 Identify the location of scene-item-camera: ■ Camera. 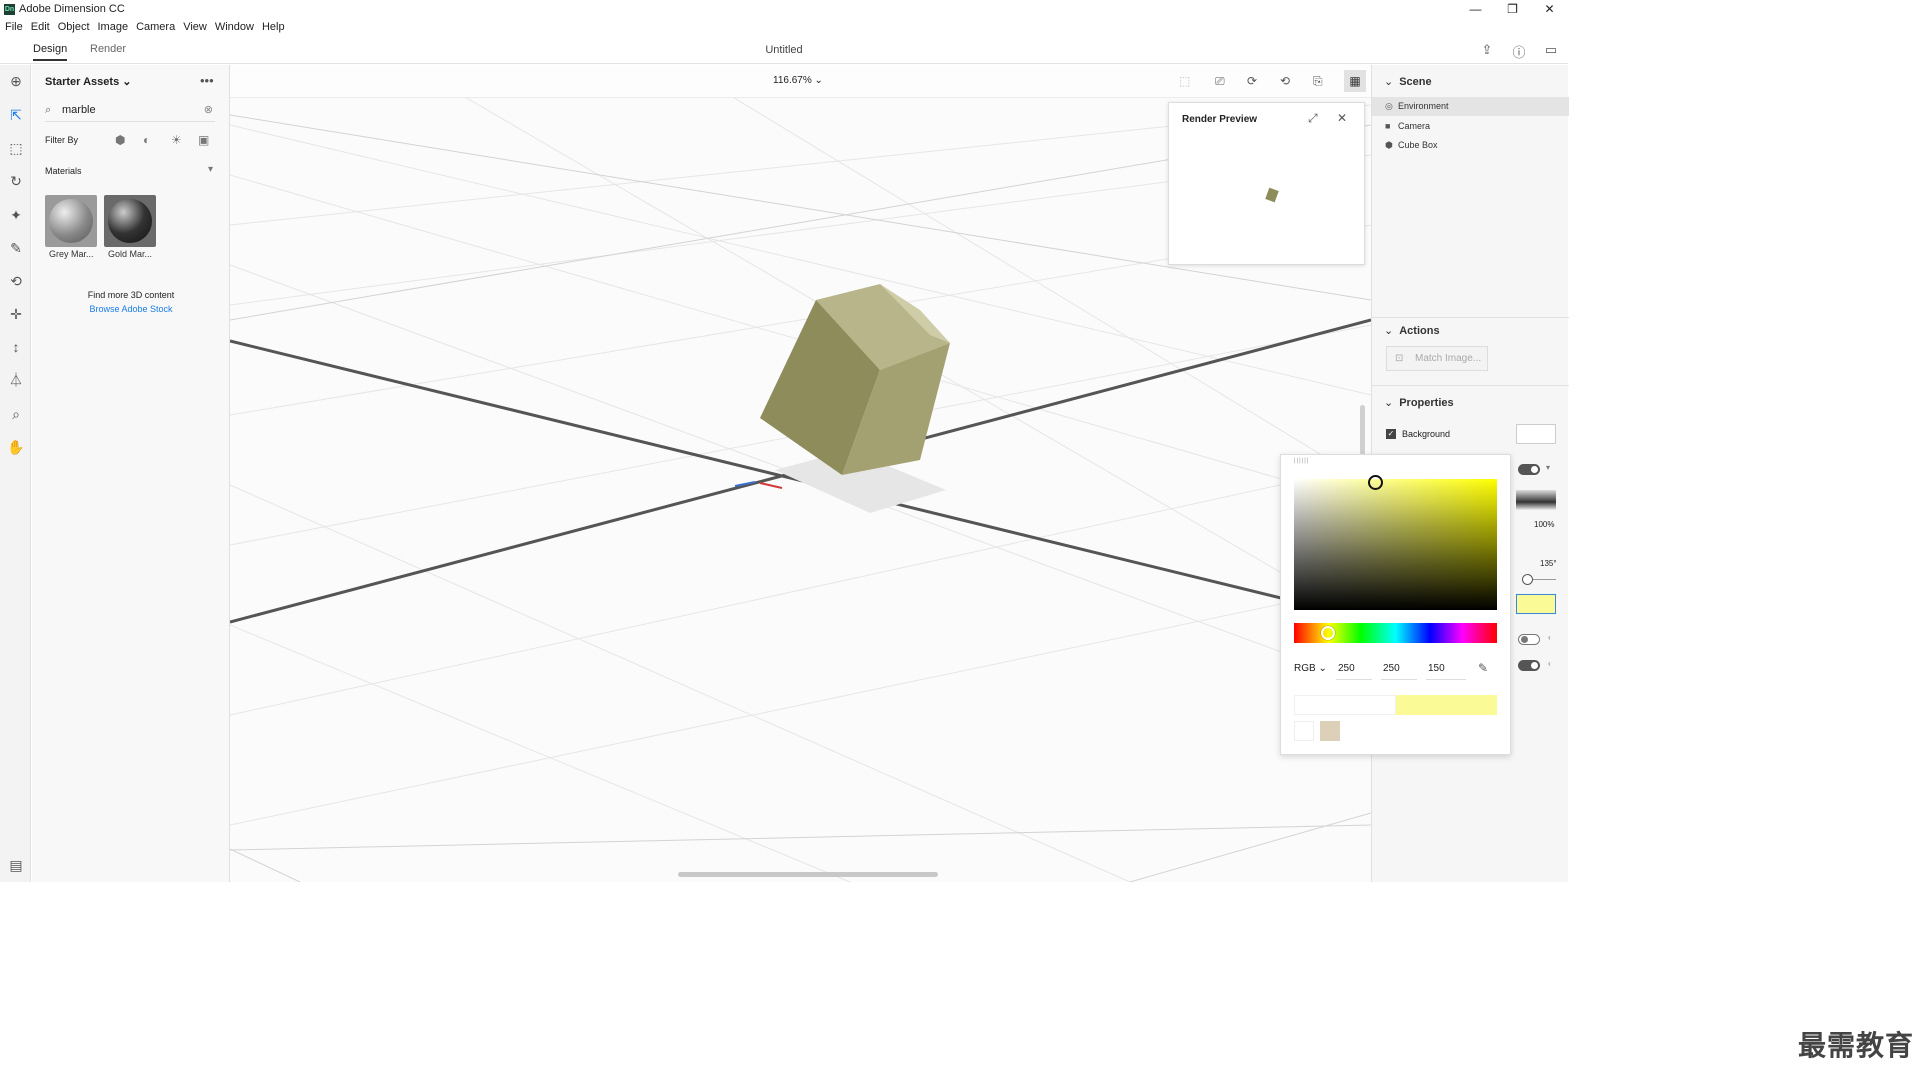
(1470, 126).